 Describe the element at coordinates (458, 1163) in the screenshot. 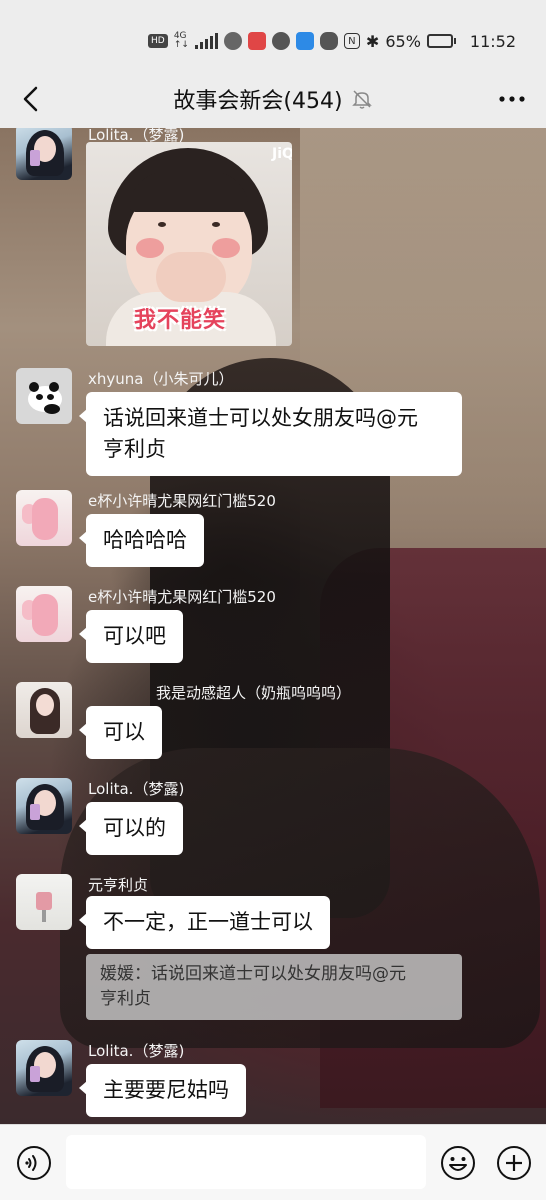

I see `emoji-icon` at that location.